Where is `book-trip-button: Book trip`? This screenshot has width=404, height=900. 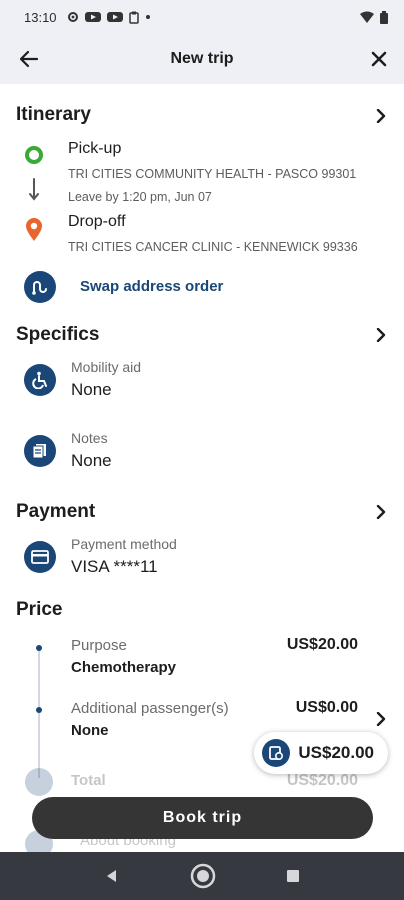 book-trip-button: Book trip is located at coordinates (202, 818).